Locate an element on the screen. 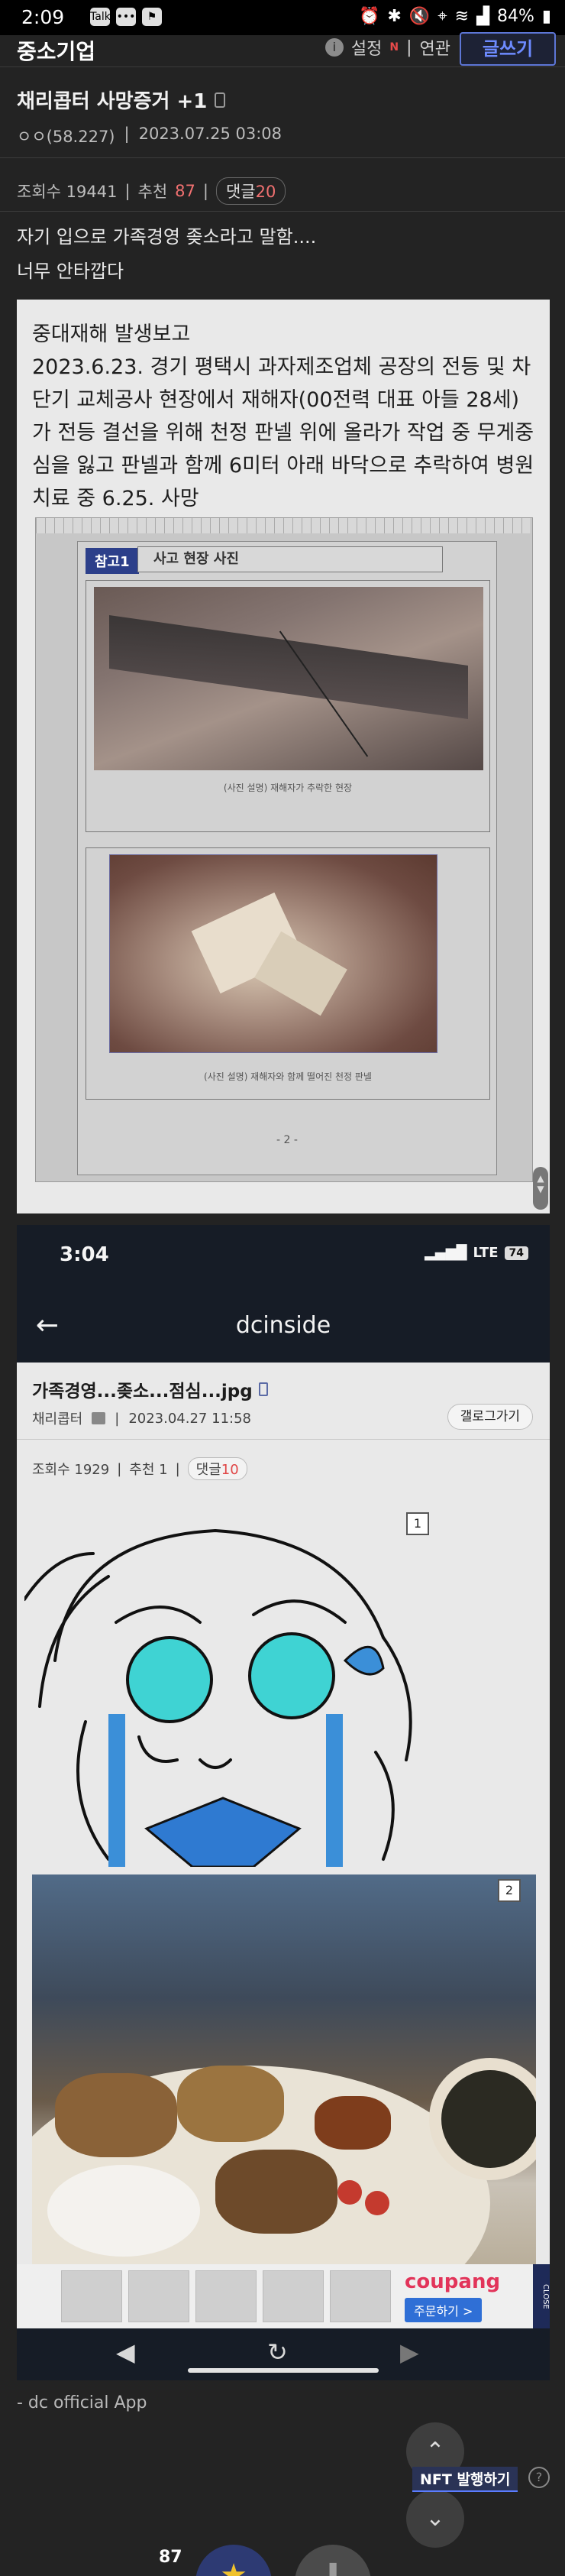 The width and height of the screenshot is (565, 2576). inner-comments: 댓글10 is located at coordinates (217, 1469).